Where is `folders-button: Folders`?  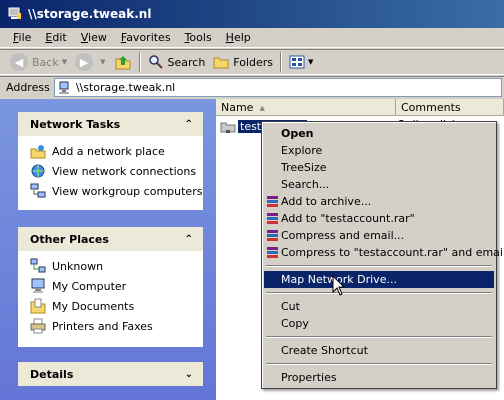
folders-button: Folders is located at coordinates (243, 62).